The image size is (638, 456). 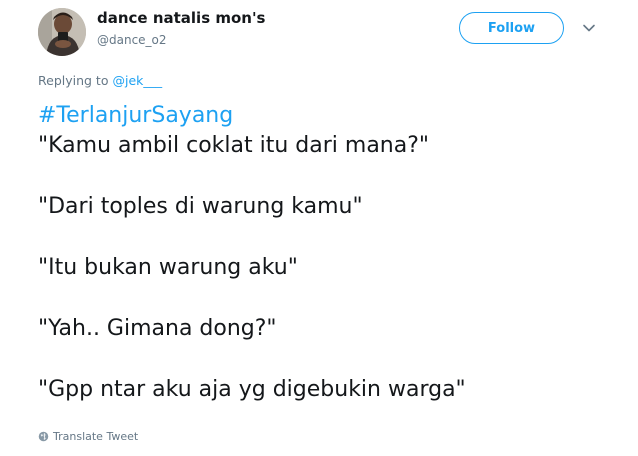 What do you see at coordinates (234, 145) in the screenshot?
I see `tweet-line: "Kamu ambil coklat itu dari mana?"` at bounding box center [234, 145].